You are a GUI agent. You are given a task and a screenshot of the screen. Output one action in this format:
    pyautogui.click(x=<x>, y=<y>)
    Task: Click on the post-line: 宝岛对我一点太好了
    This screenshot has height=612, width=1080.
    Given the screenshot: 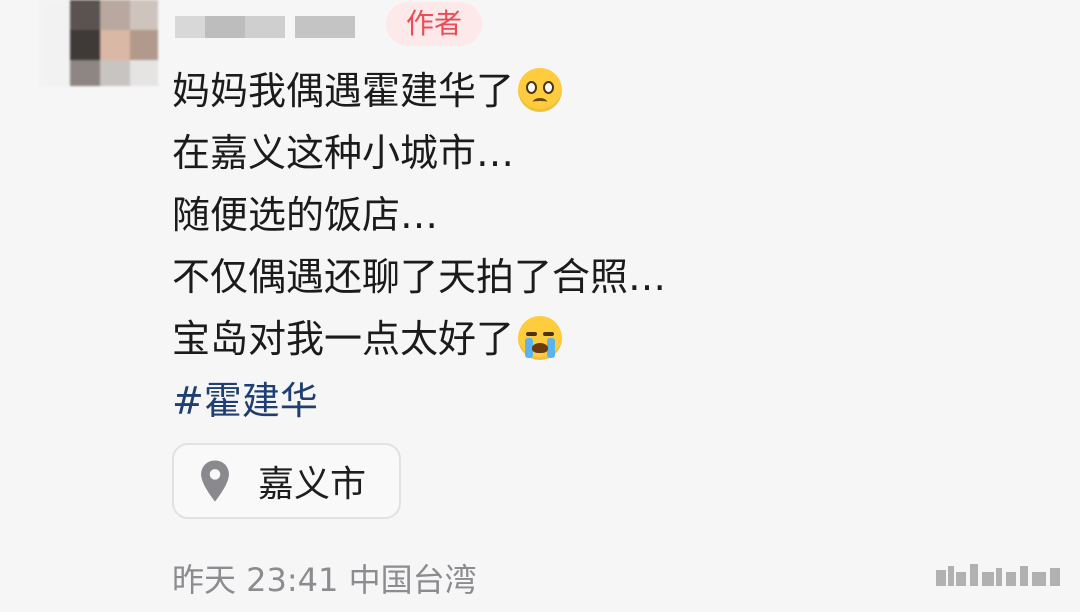 What is the action you would take?
    pyautogui.click(x=419, y=339)
    